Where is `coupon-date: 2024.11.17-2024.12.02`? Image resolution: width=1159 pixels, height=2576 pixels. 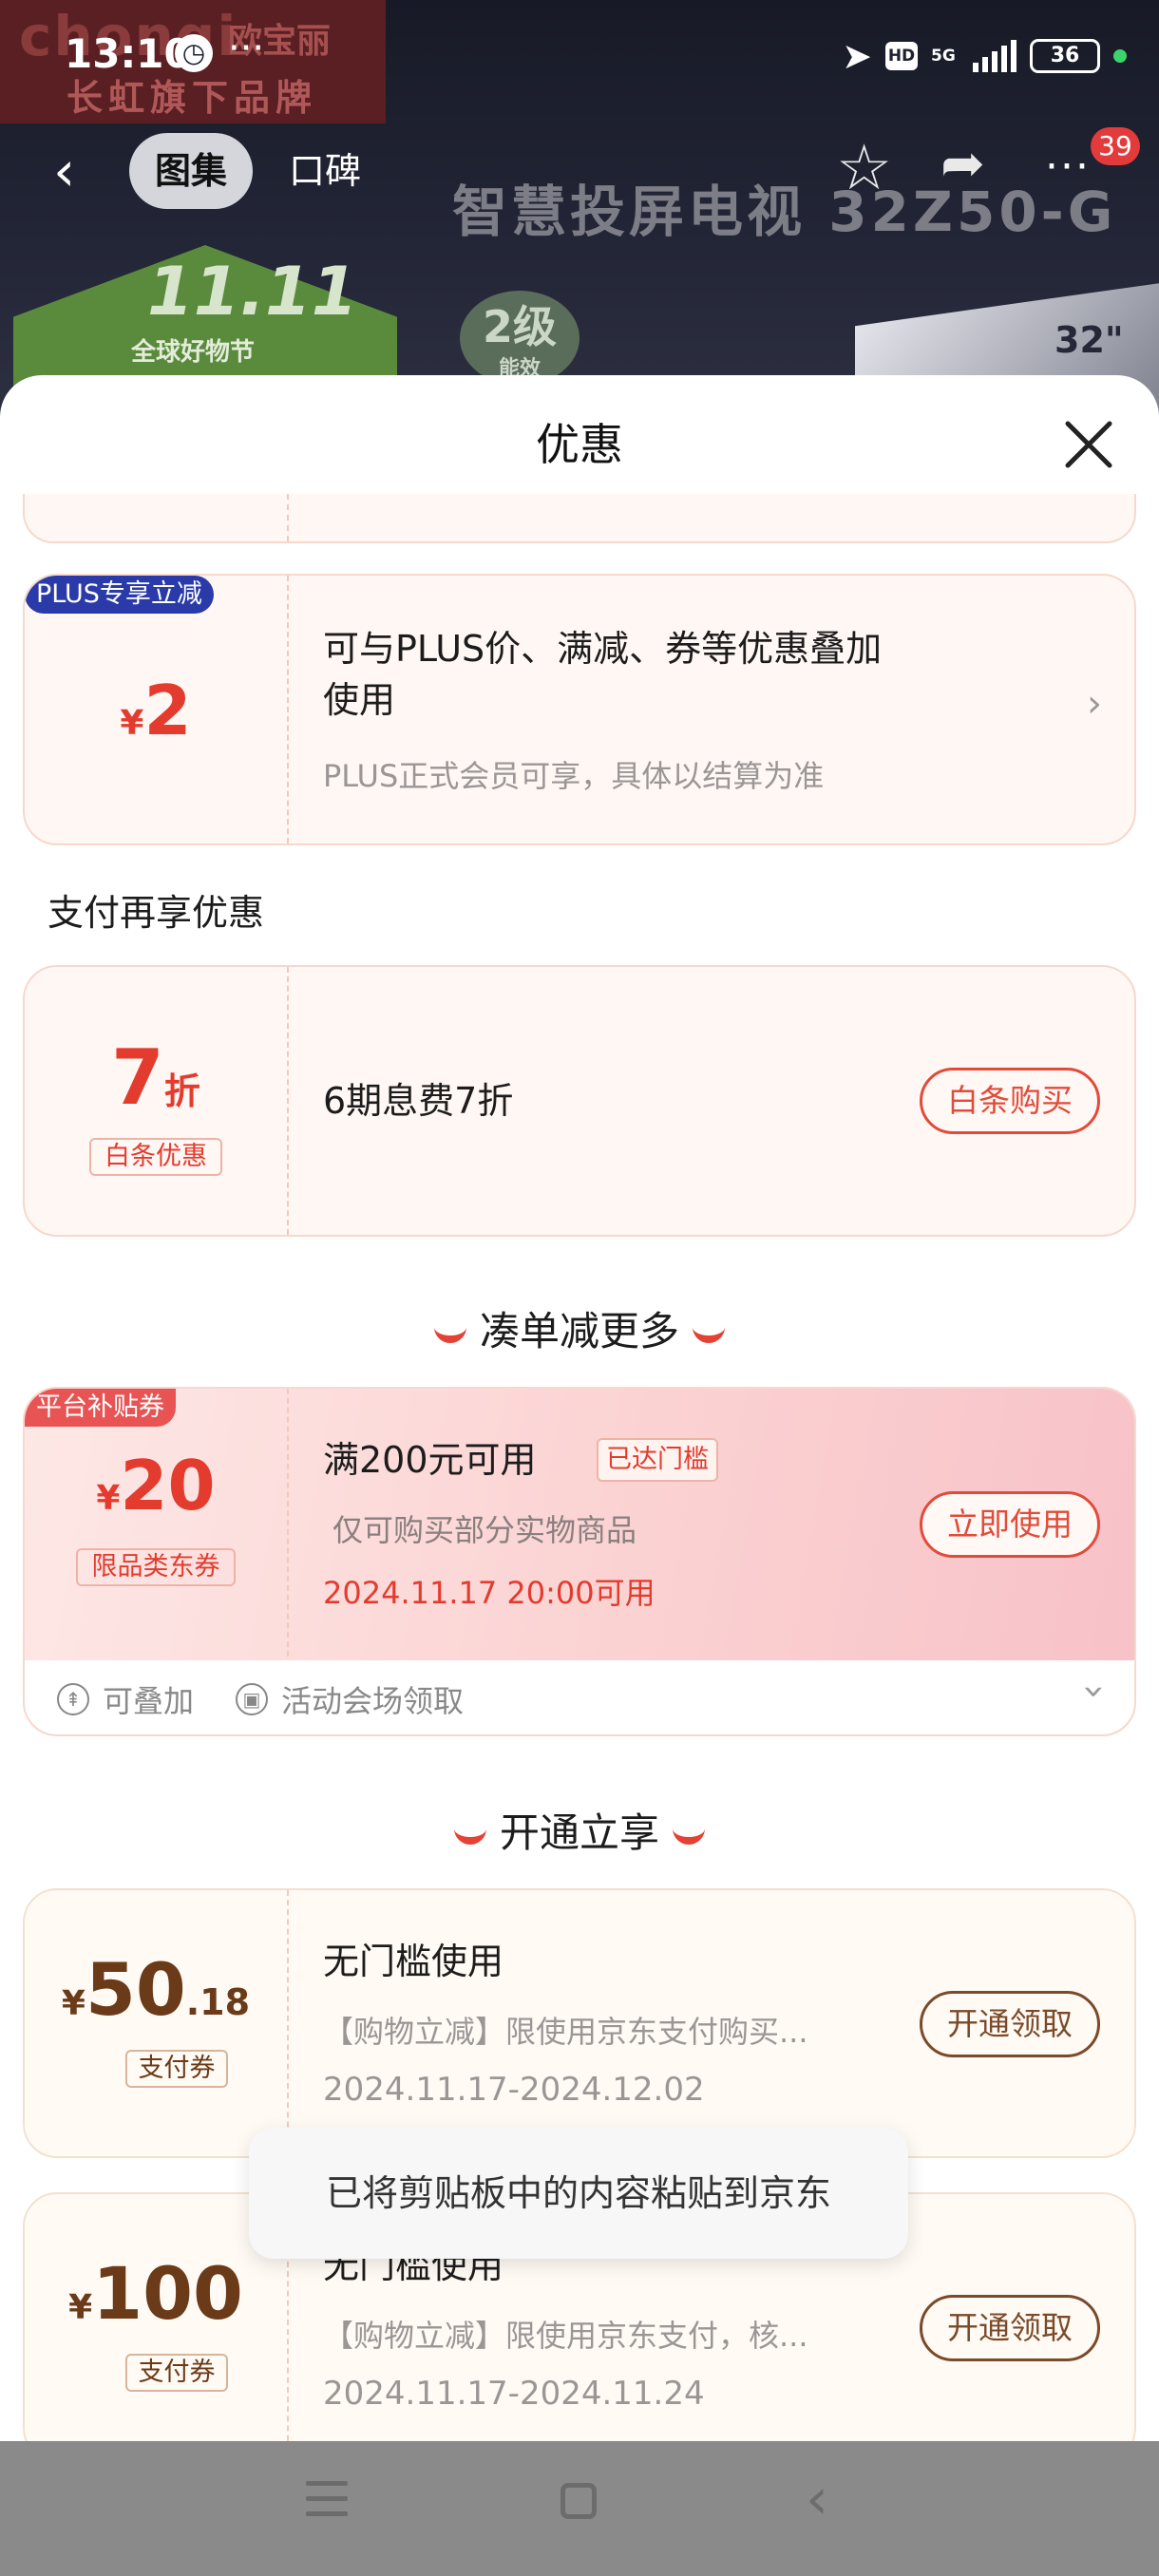 coupon-date: 2024.11.17-2024.12.02 is located at coordinates (514, 2090).